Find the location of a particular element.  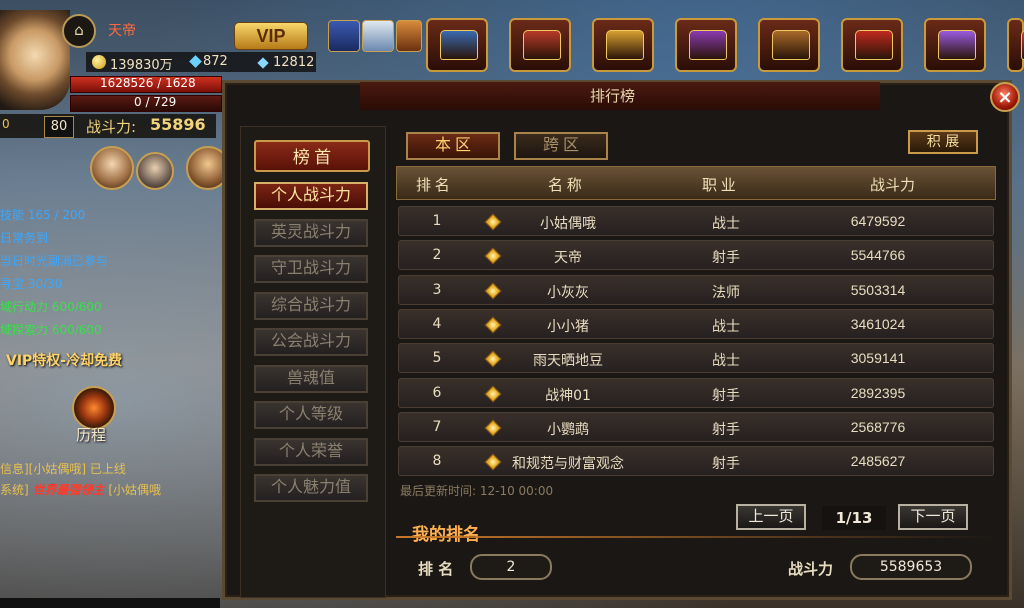

menu-item-8: 个人魅力值 is located at coordinates (311, 488).